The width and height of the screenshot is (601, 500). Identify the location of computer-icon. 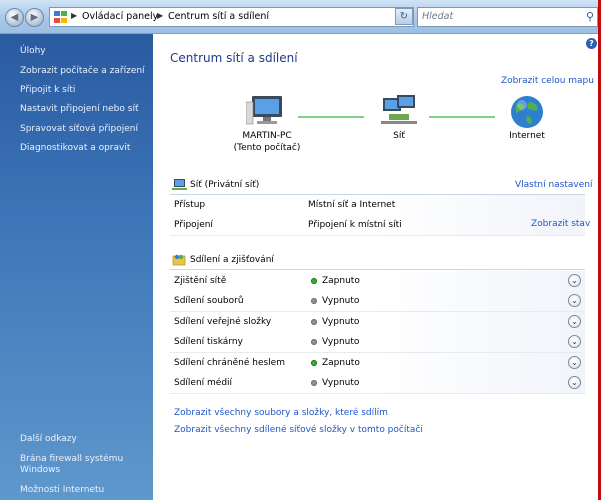
(266, 112).